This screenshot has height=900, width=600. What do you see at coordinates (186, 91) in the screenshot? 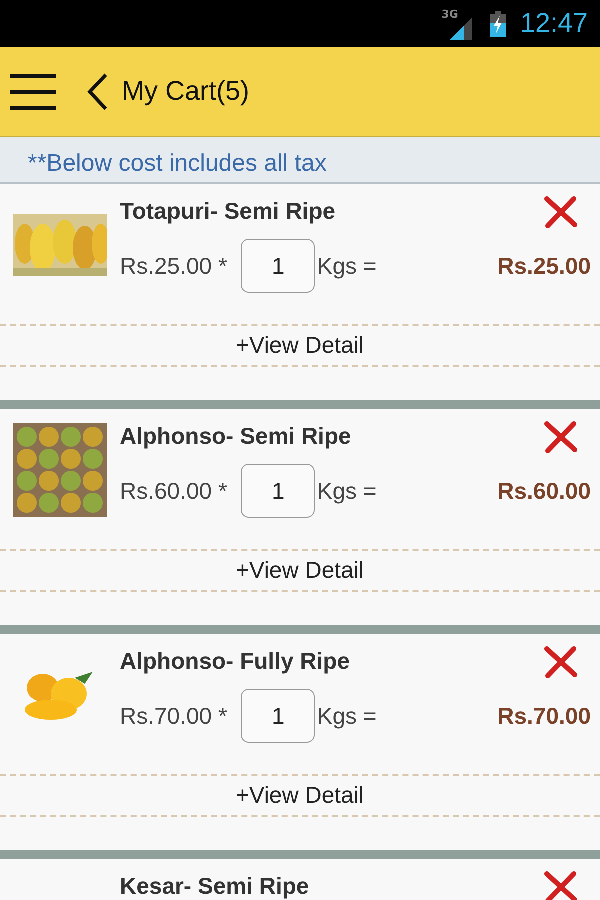
I see `page-title: My Cart(5)` at bounding box center [186, 91].